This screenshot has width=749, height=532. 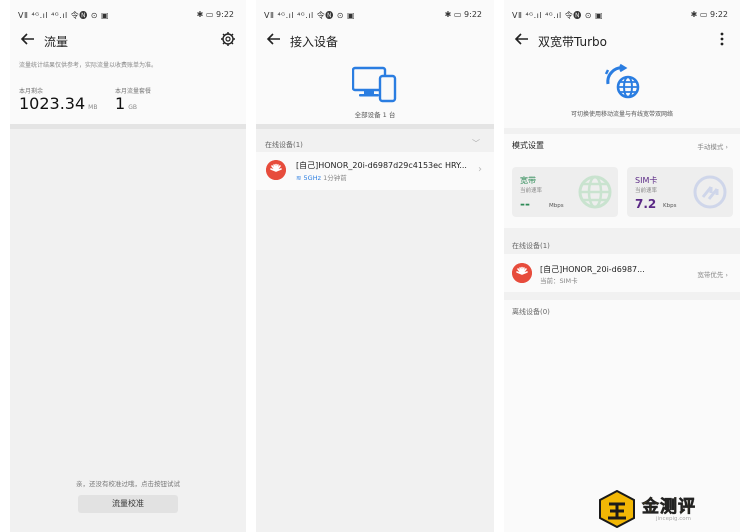 I want to click on device-meta: ≋ 5GHz 1分钟前, so click(x=321, y=177).